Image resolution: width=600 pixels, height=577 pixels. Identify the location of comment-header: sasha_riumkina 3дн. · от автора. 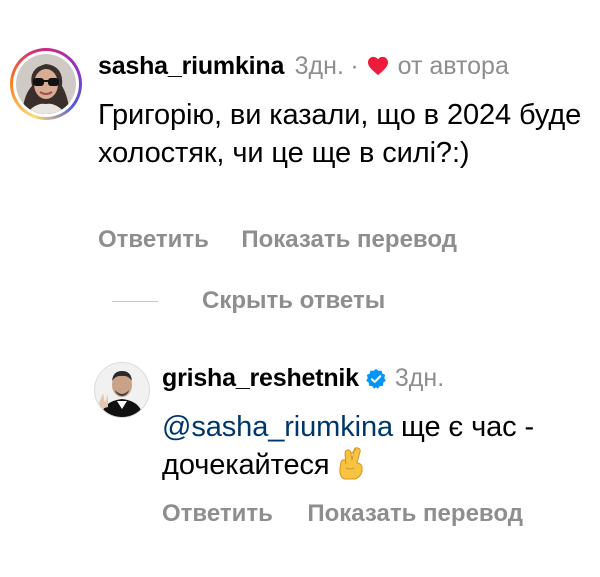
(303, 66).